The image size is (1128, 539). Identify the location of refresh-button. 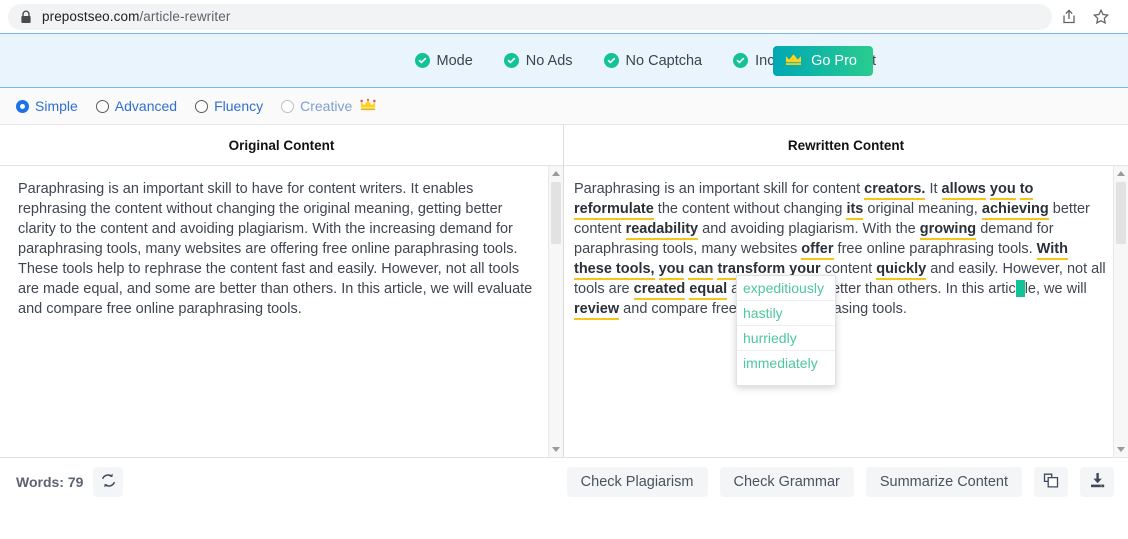
(108, 482).